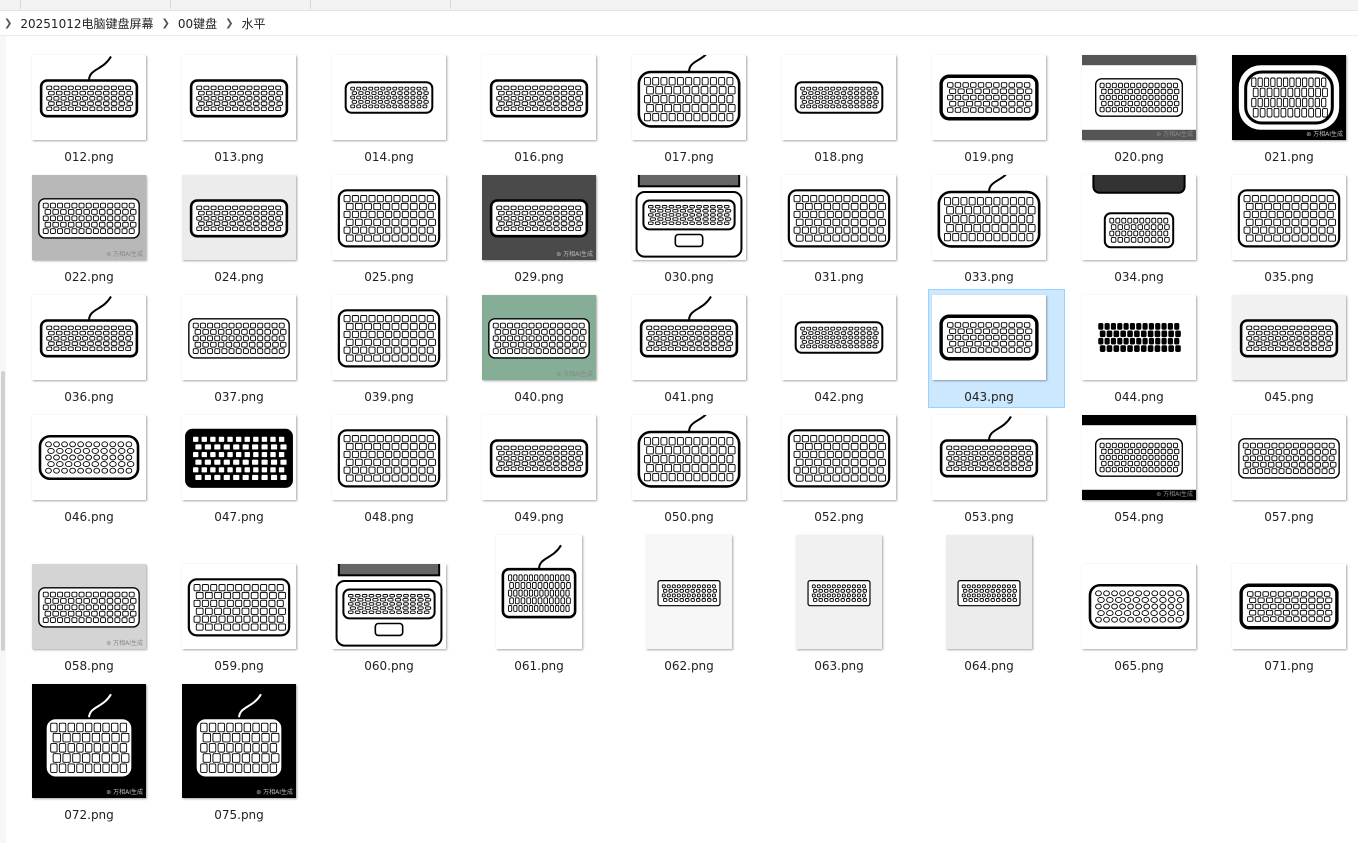 The image size is (1358, 843). Describe the element at coordinates (89, 277) in the screenshot. I see `file-name-label: 022.png` at that location.